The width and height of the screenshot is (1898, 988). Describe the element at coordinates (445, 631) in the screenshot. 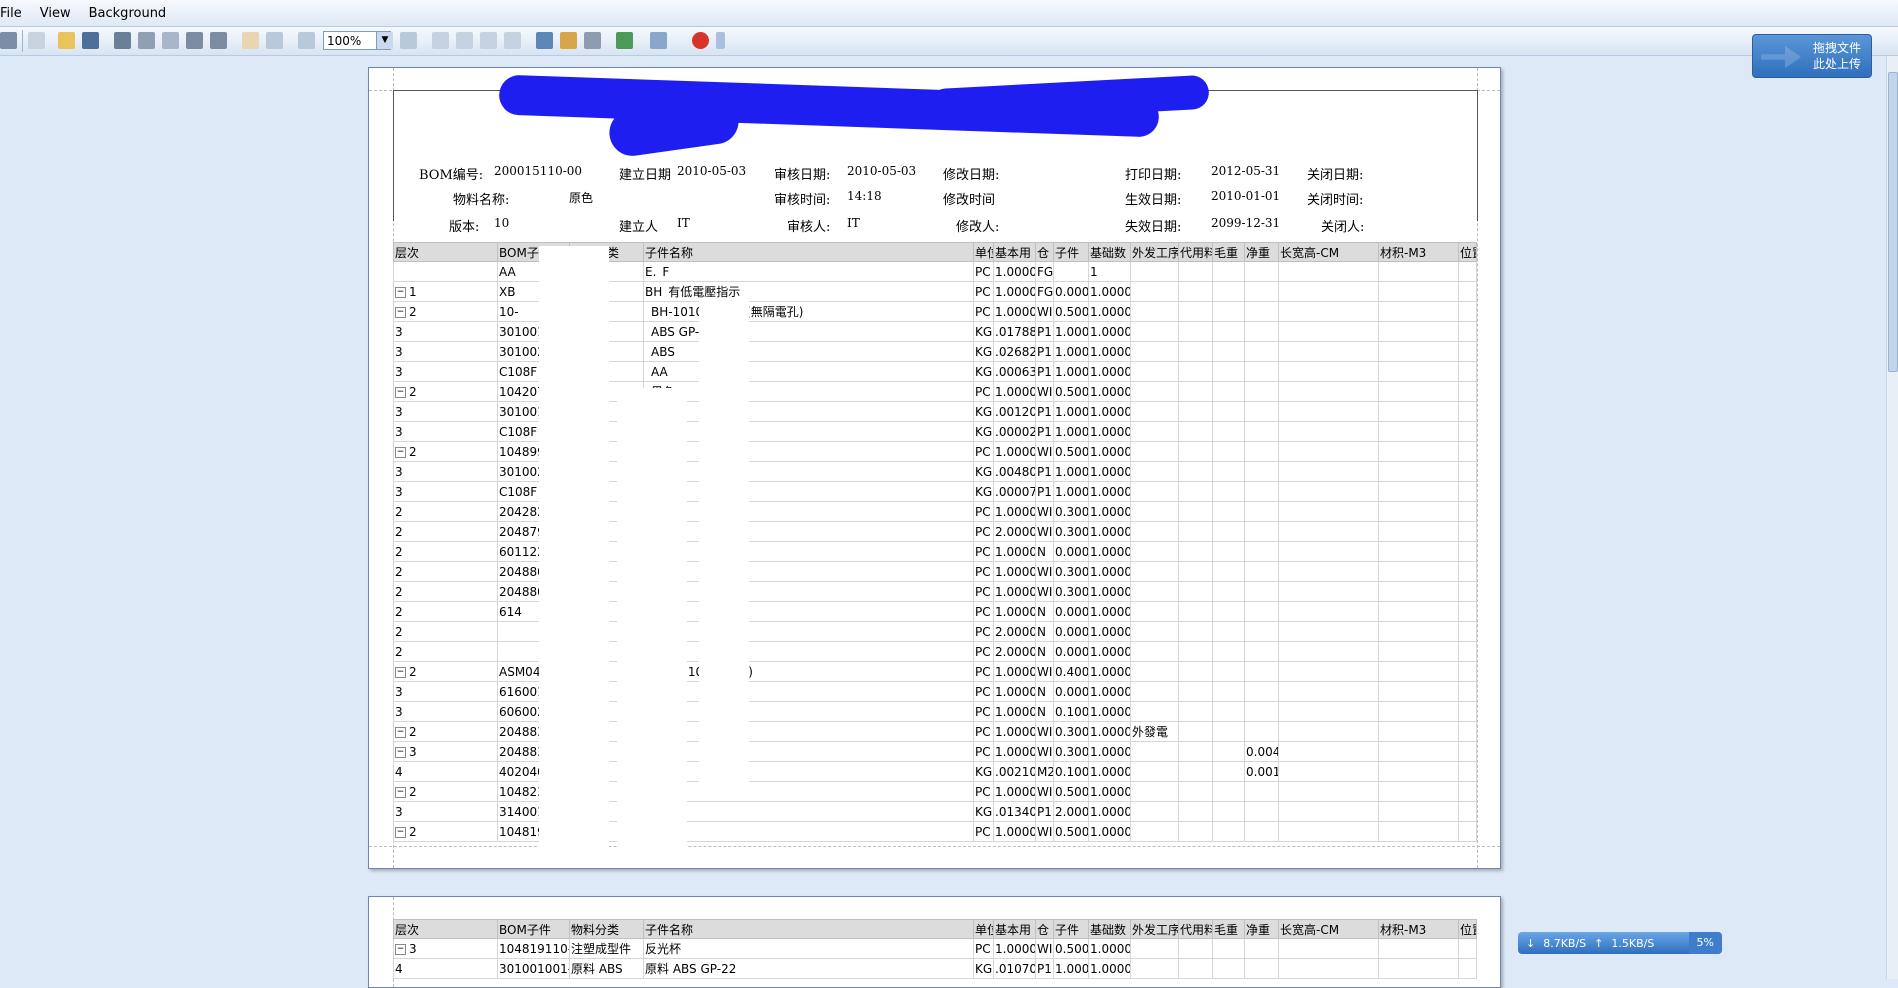

I see `level-cell: 2` at that location.